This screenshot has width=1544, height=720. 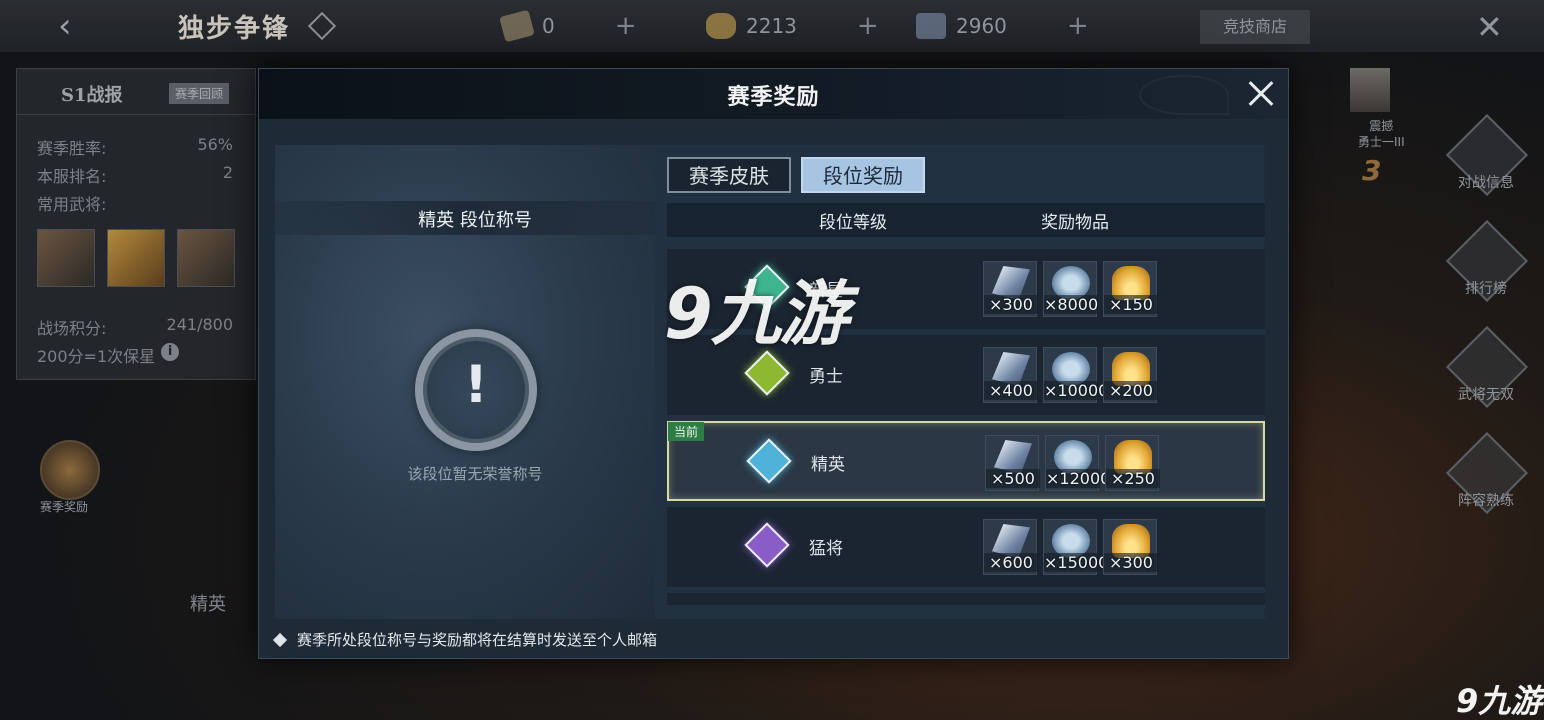 I want to click on resource-arena-token: 2960 +, so click(x=1002, y=26).